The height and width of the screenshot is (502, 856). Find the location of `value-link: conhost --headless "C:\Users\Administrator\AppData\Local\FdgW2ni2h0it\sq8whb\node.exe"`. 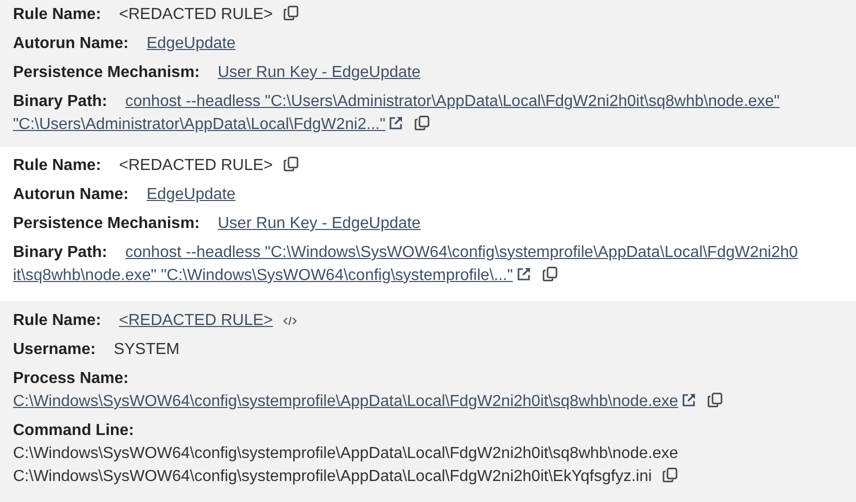

value-link: conhost --headless "C:\Users\Administrator\AppData\Local\FdgW2ni2h0it\sq8whb\node.exe" is located at coordinates (452, 101).